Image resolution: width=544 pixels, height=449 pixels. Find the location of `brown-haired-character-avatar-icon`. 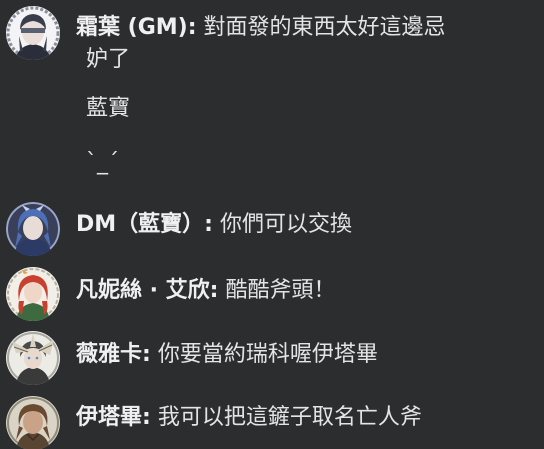

brown-haired-character-avatar-icon is located at coordinates (33, 422).